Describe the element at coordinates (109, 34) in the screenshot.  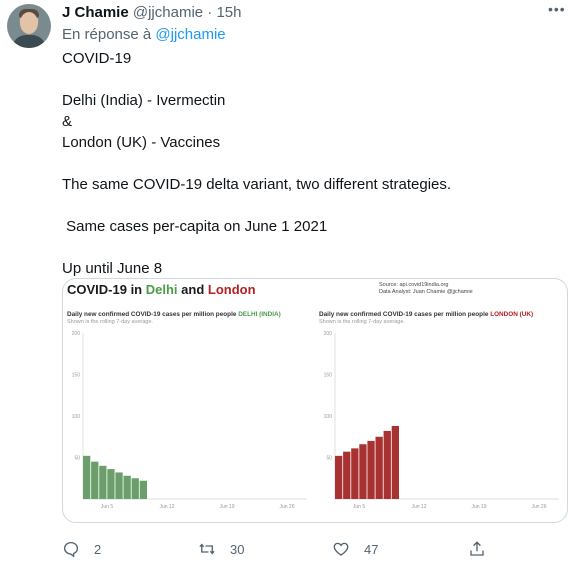
I see `reply-prefix: En réponse à` at that location.